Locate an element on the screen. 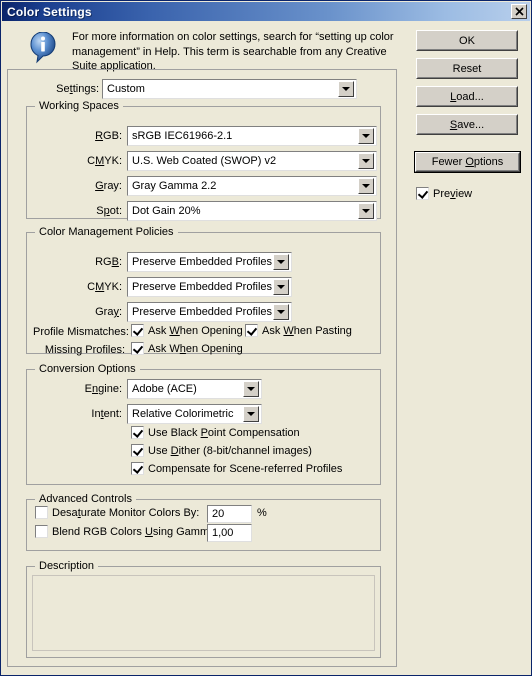  ok-button: OK is located at coordinates (467, 40).